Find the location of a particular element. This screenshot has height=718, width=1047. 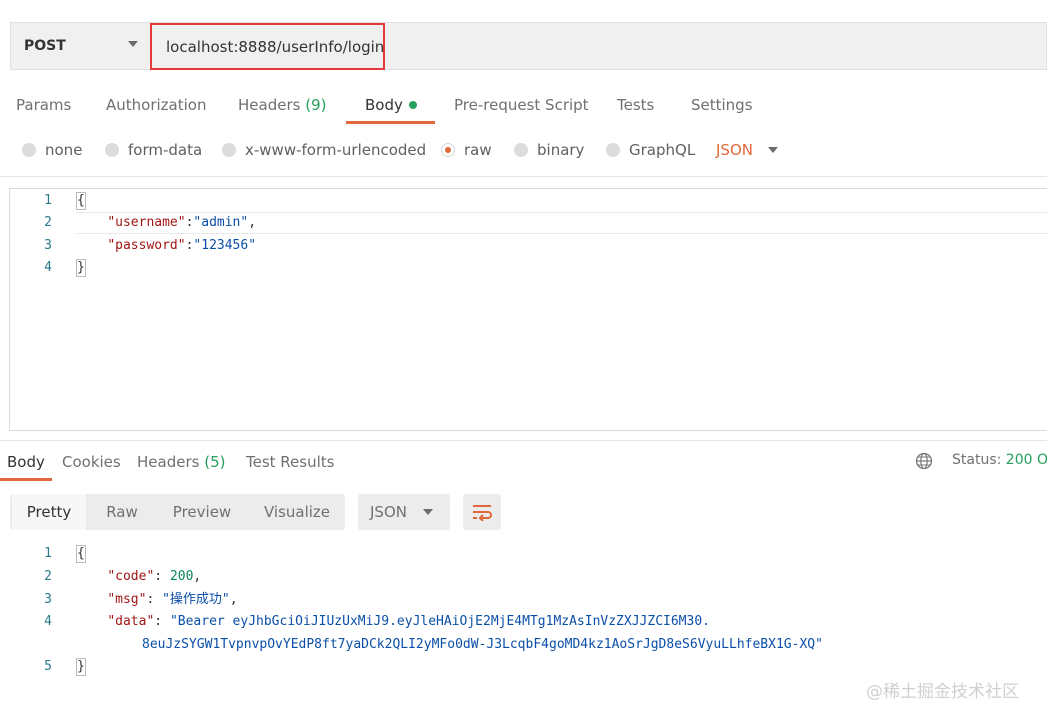

response-format-label: JSON is located at coordinates (388, 512).